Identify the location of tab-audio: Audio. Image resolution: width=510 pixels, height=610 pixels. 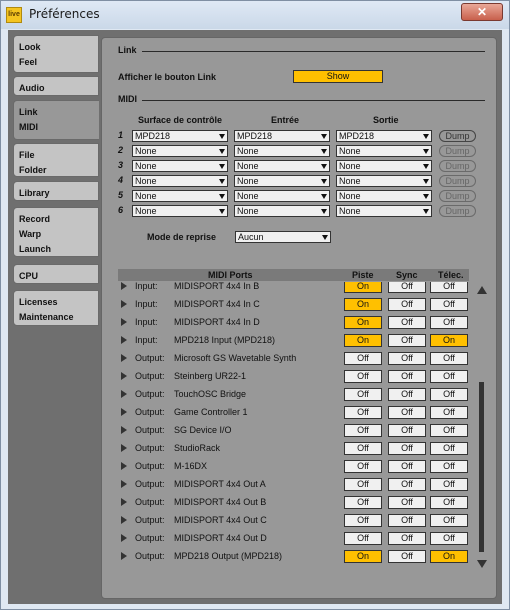
(56, 86).